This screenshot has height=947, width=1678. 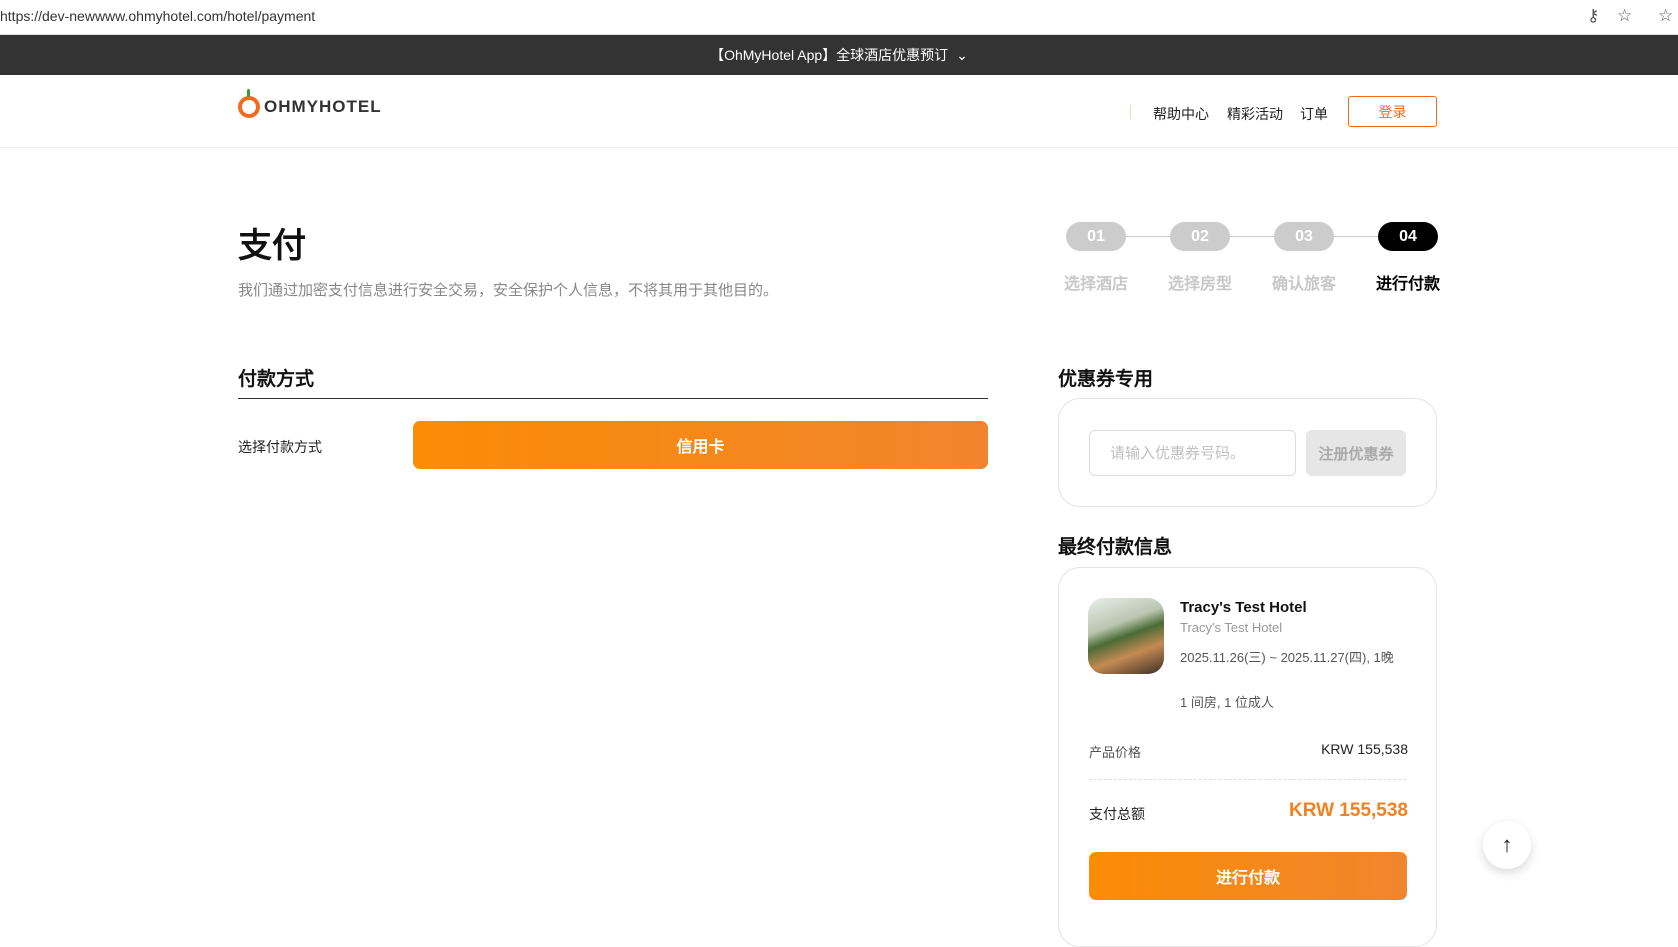 I want to click on logo-text: OHMYHOTEL, so click(x=323, y=106).